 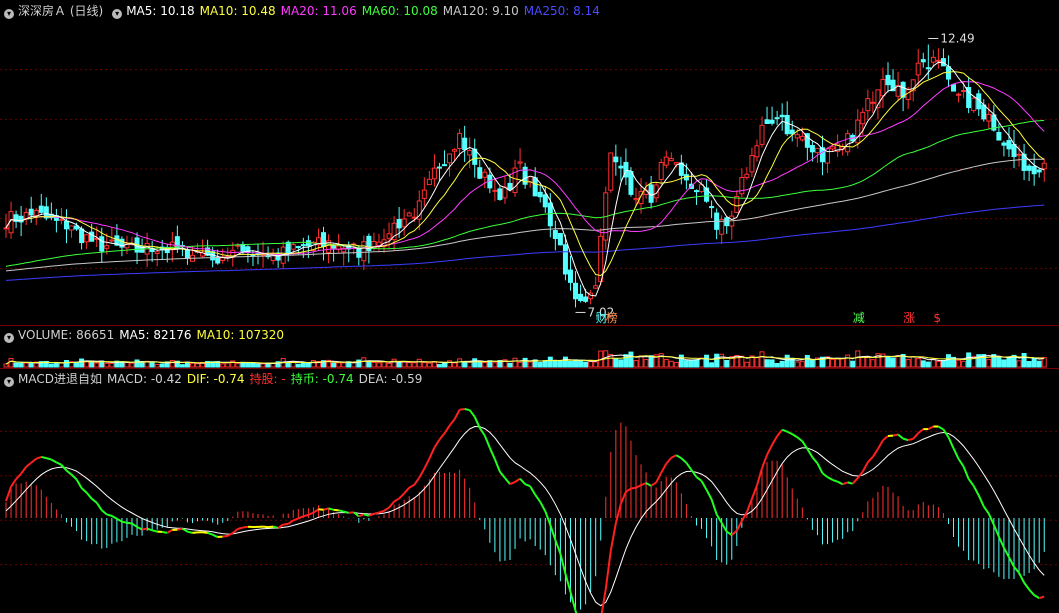 What do you see at coordinates (859, 318) in the screenshot?
I see `signal-marker: 减` at bounding box center [859, 318].